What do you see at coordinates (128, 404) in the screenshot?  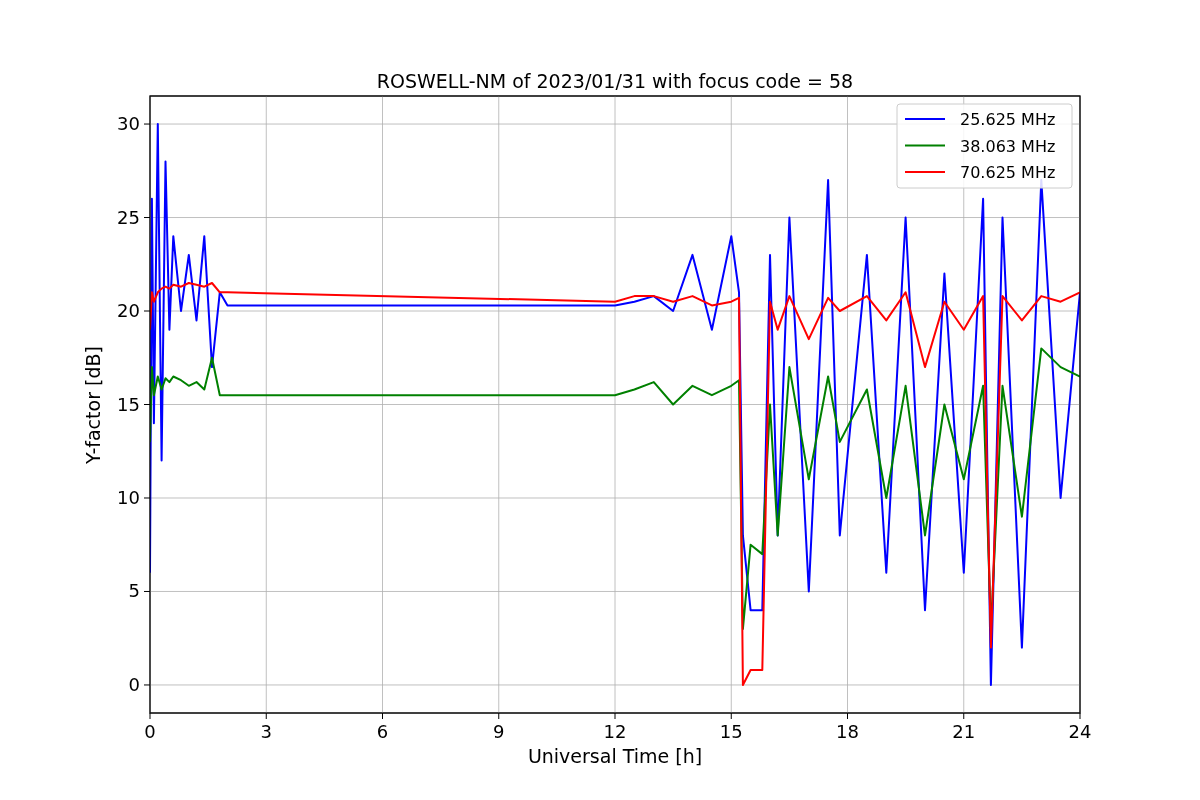 I see `y-tick-label: 15` at bounding box center [128, 404].